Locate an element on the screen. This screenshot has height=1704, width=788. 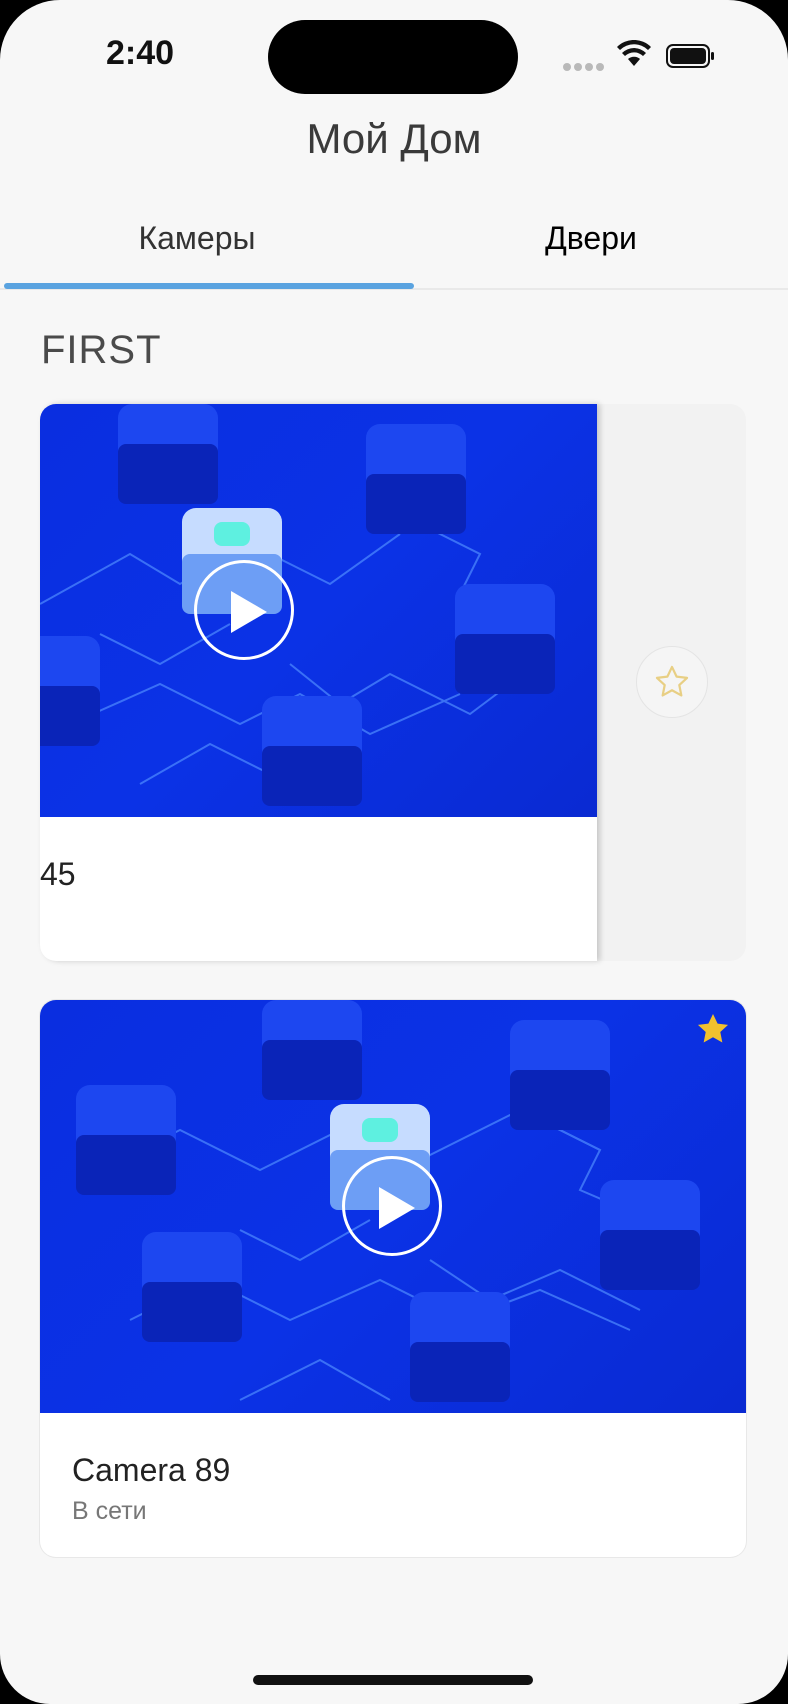
camera-name: Camera 89 is located at coordinates (151, 1470).